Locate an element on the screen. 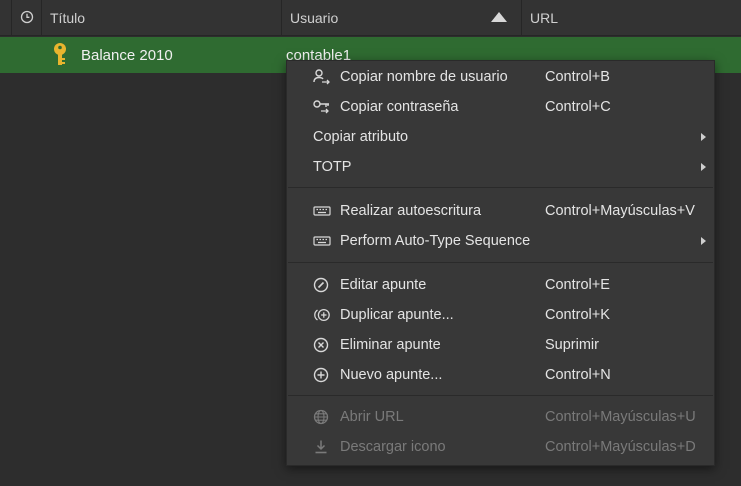 This screenshot has width=741, height=486. globe-icon is located at coordinates (321, 417).